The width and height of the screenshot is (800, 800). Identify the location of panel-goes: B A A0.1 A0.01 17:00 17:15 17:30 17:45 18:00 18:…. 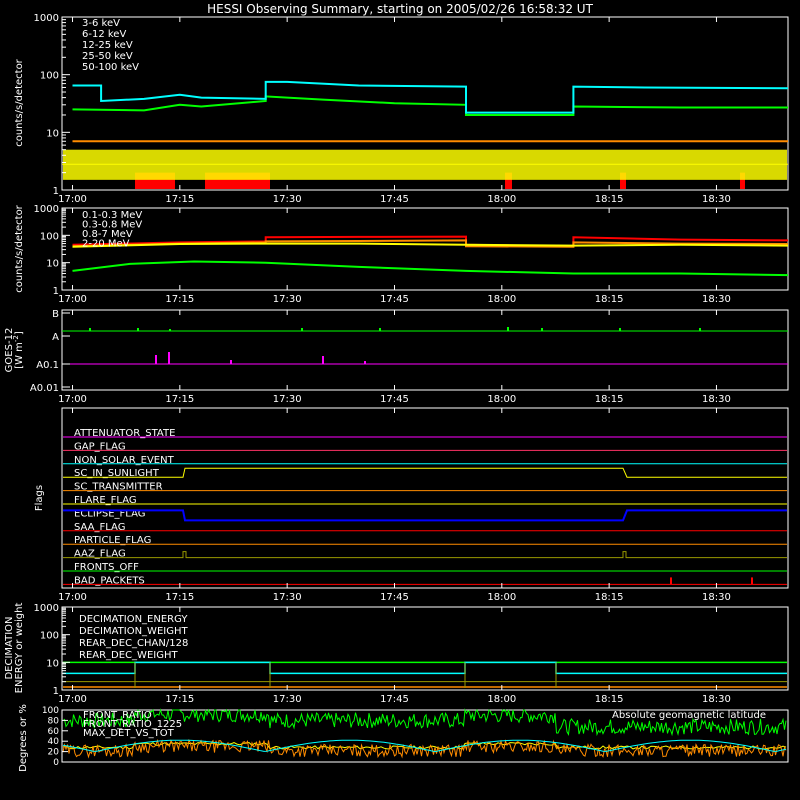
(396, 357).